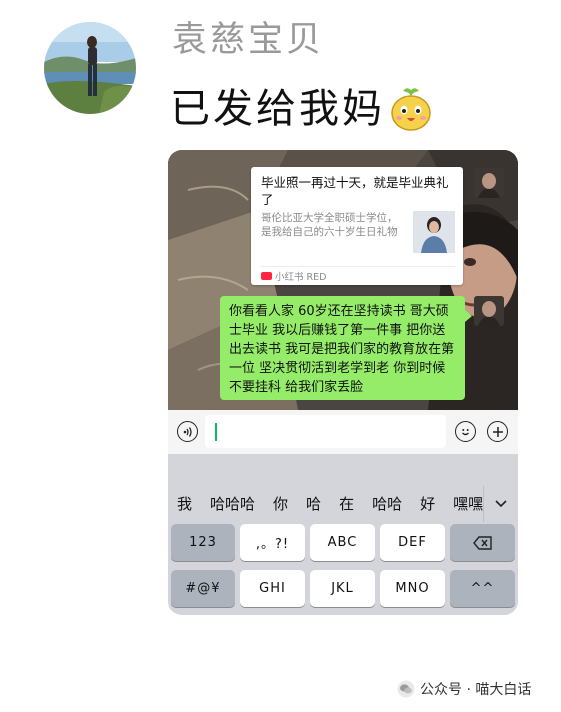 The image size is (561, 712). What do you see at coordinates (232, 504) in the screenshot?
I see `candidate-word: 哈哈哈` at bounding box center [232, 504].